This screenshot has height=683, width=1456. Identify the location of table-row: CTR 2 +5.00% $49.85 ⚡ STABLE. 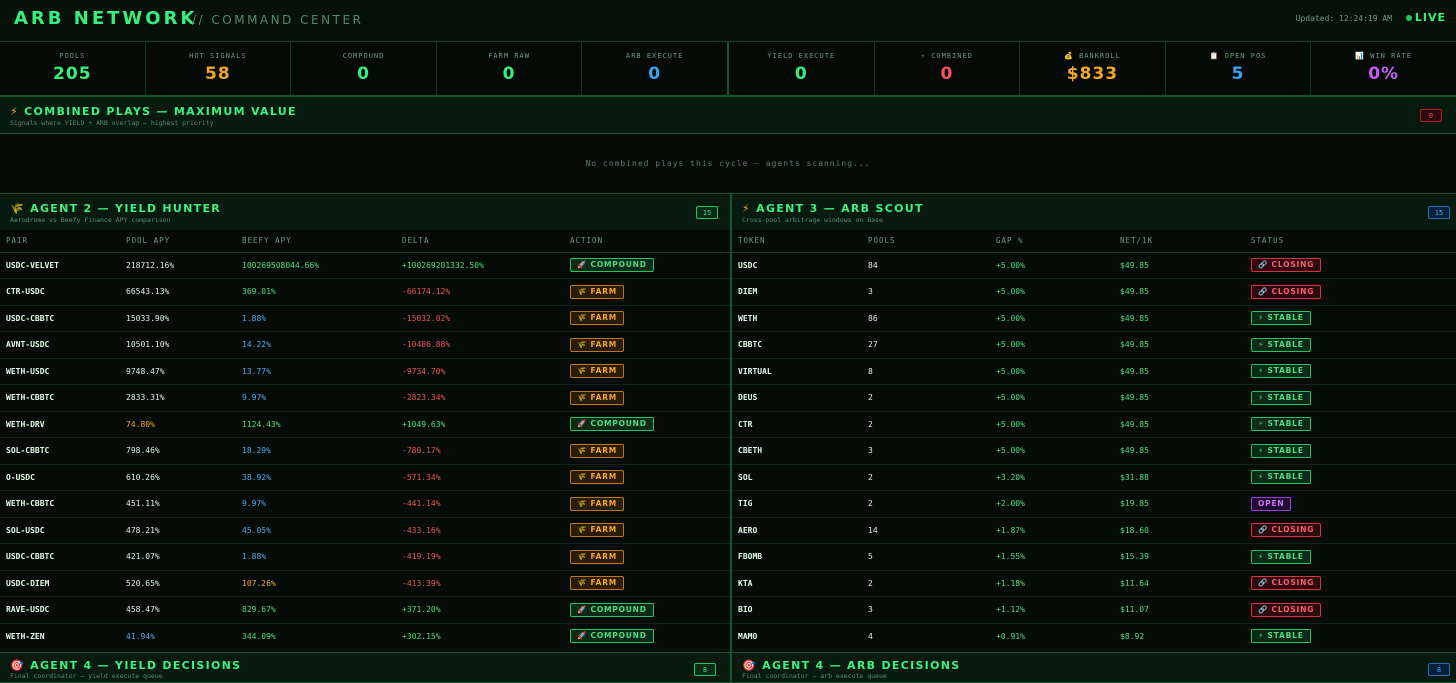
(1094, 424).